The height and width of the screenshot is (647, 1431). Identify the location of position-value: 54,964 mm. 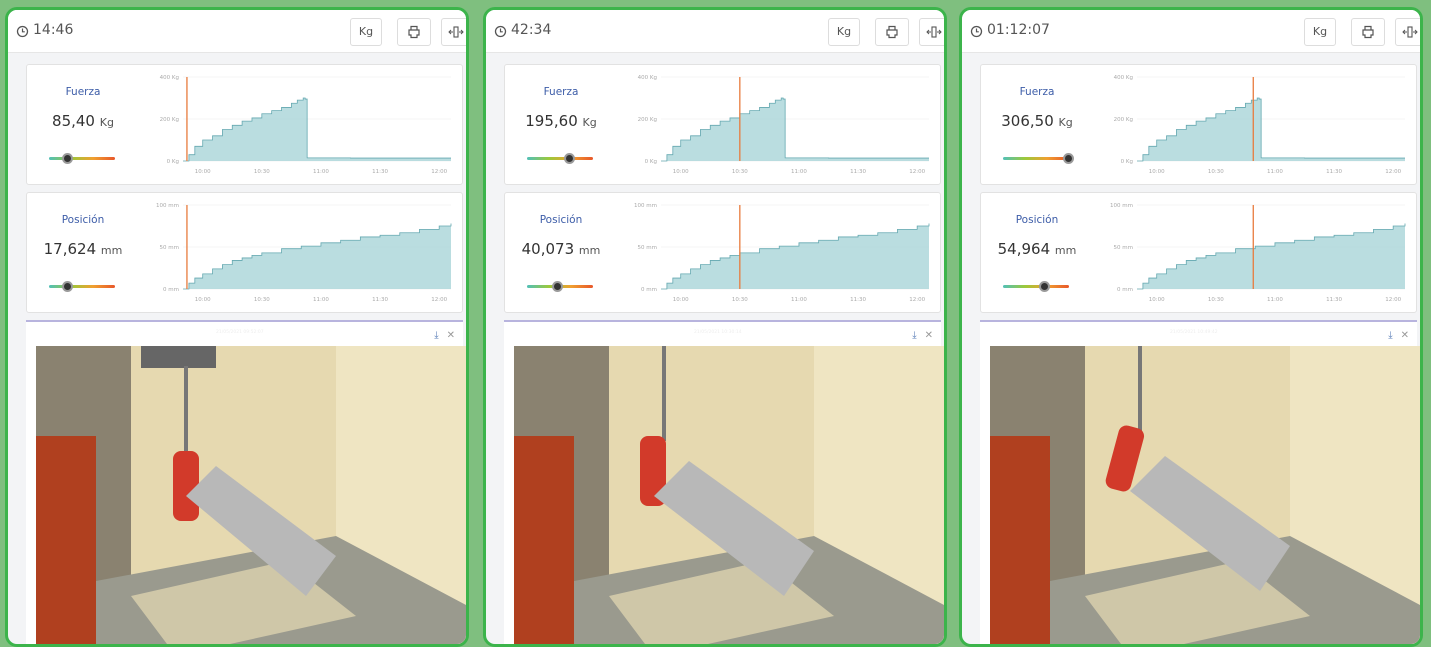
(1037, 249).